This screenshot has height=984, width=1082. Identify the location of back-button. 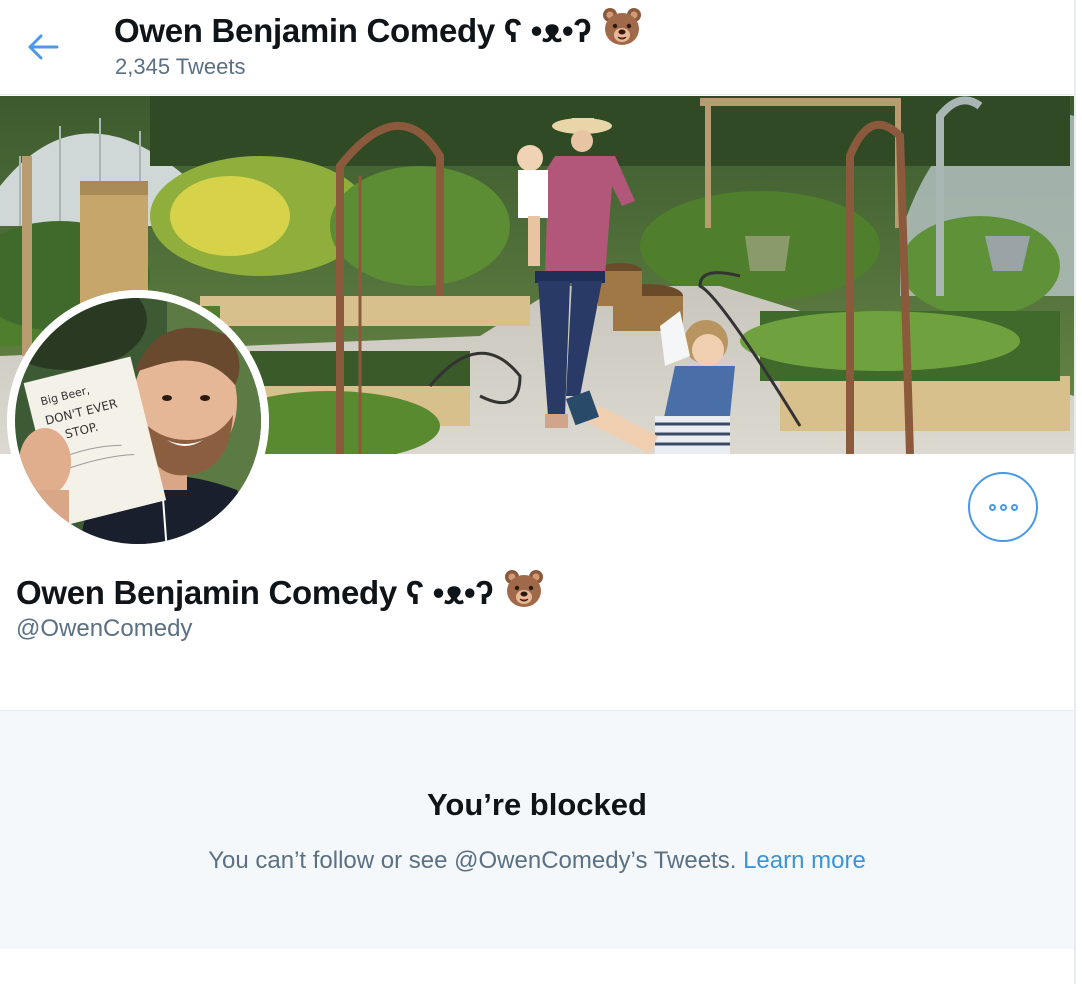
(43, 47).